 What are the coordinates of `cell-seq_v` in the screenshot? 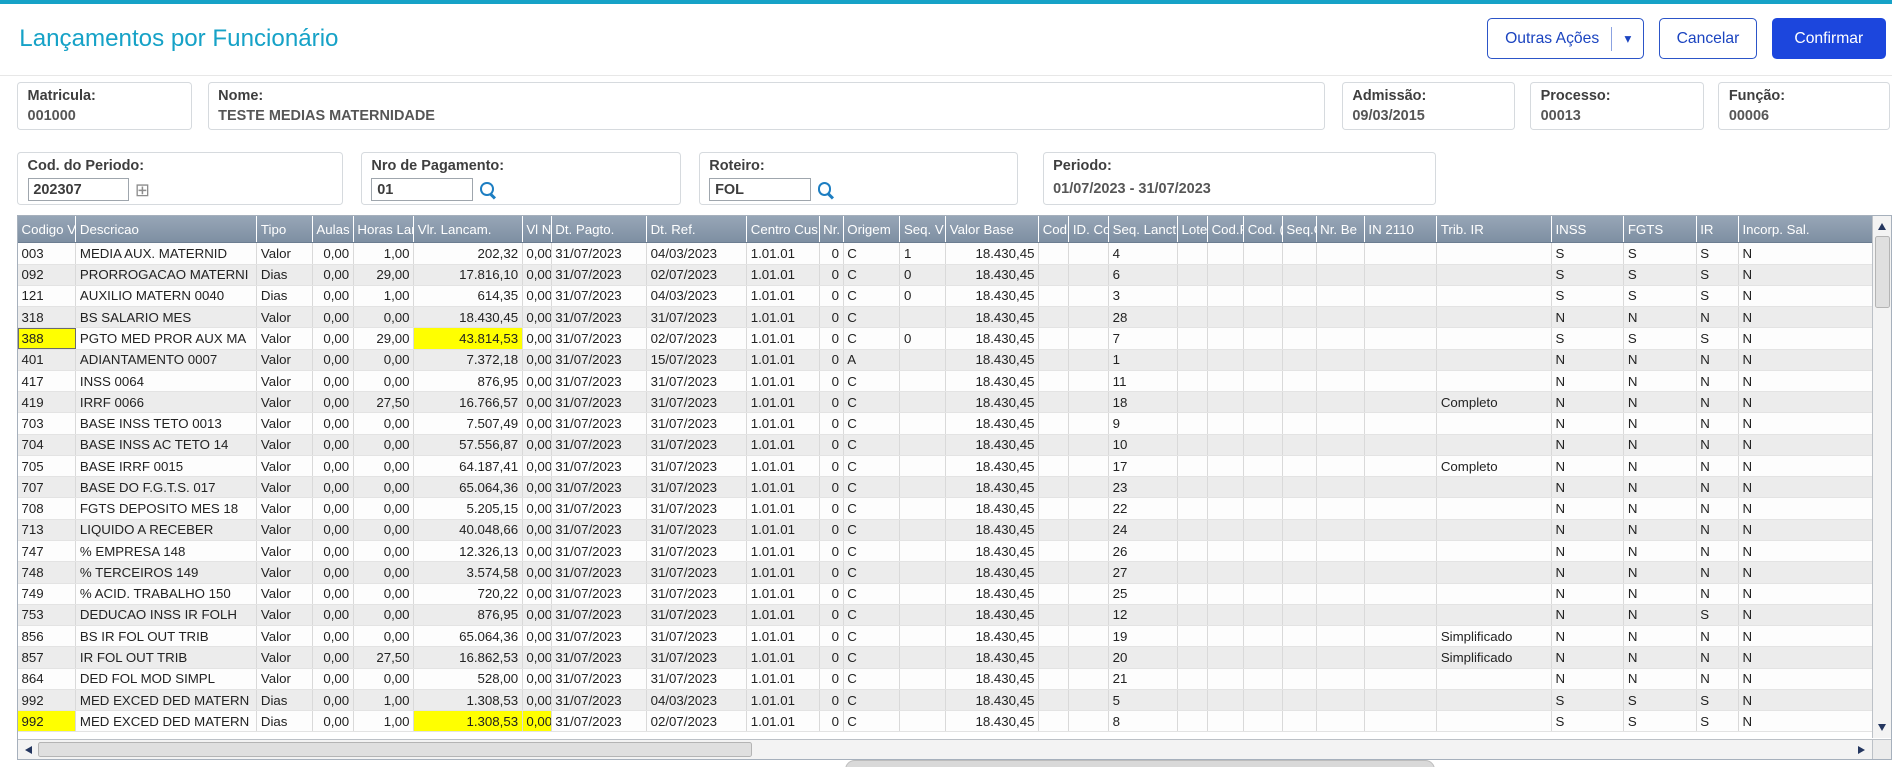 It's located at (923, 572).